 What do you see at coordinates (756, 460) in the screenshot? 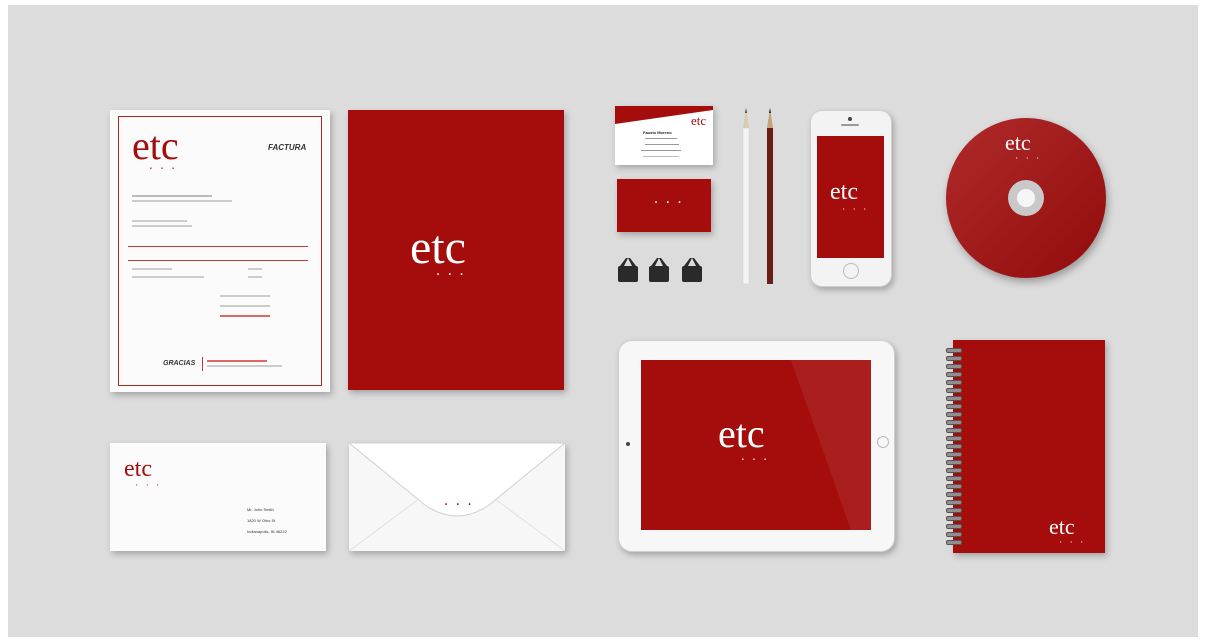
I see `tablet-logo-dots: • • •` at bounding box center [756, 460].